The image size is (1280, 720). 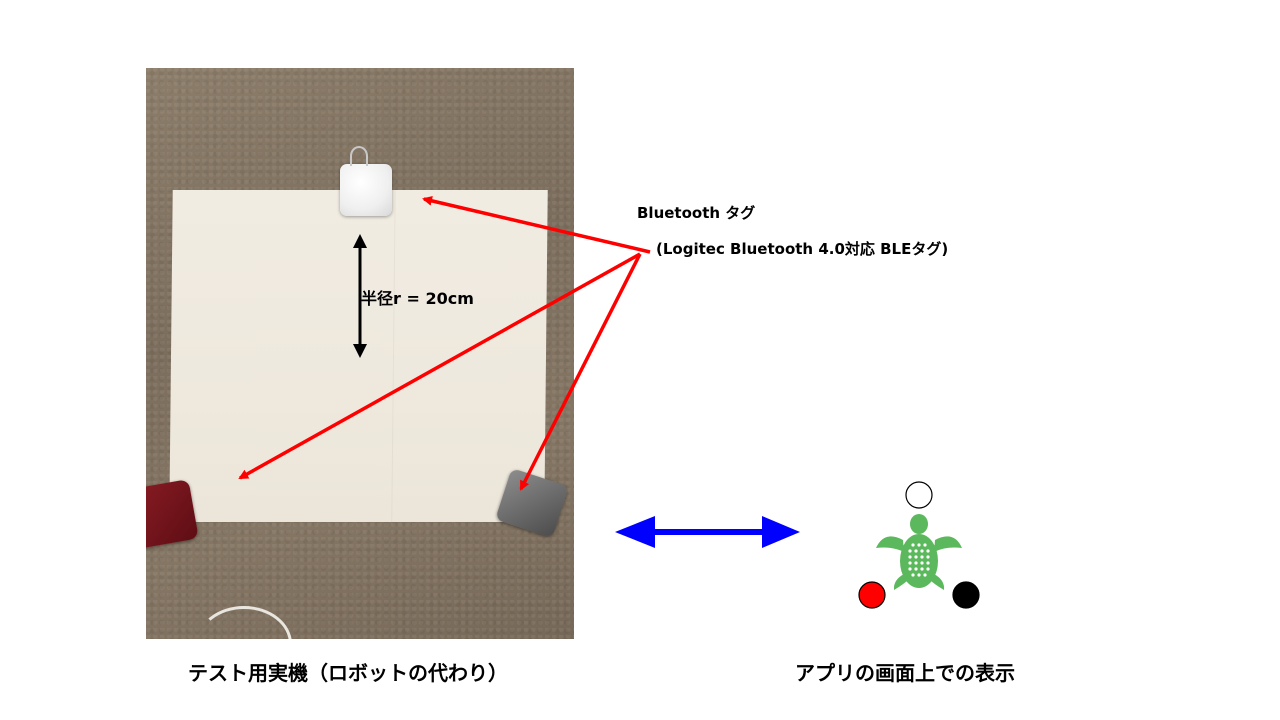 I want to click on tag-dot-top, so click(x=919, y=495).